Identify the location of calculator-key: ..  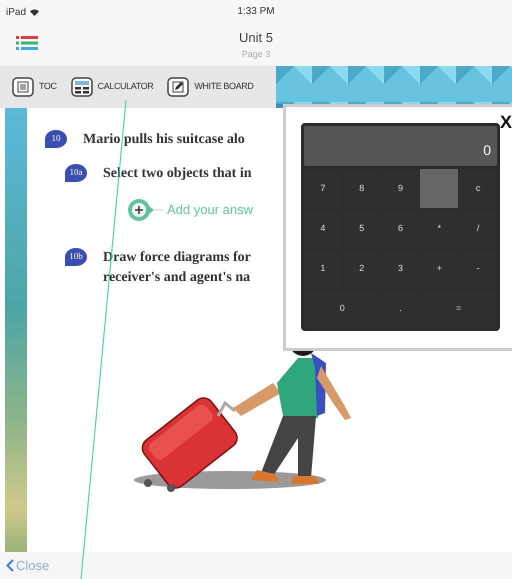
(401, 308).